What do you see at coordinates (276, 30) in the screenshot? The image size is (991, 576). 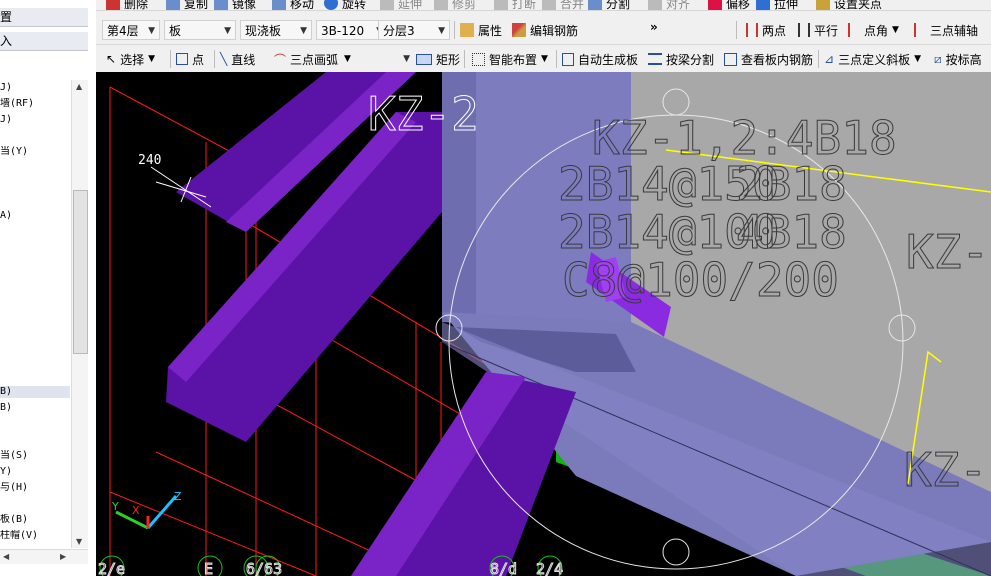 I see `type-select: 现浇板 ▼` at bounding box center [276, 30].